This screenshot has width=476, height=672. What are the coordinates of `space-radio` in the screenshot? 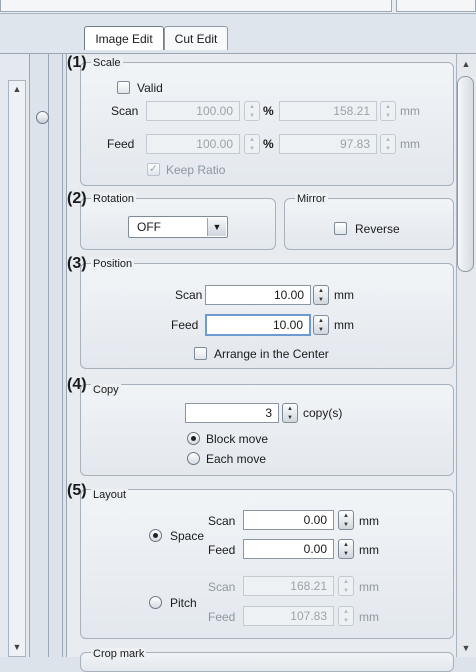 It's located at (155, 535).